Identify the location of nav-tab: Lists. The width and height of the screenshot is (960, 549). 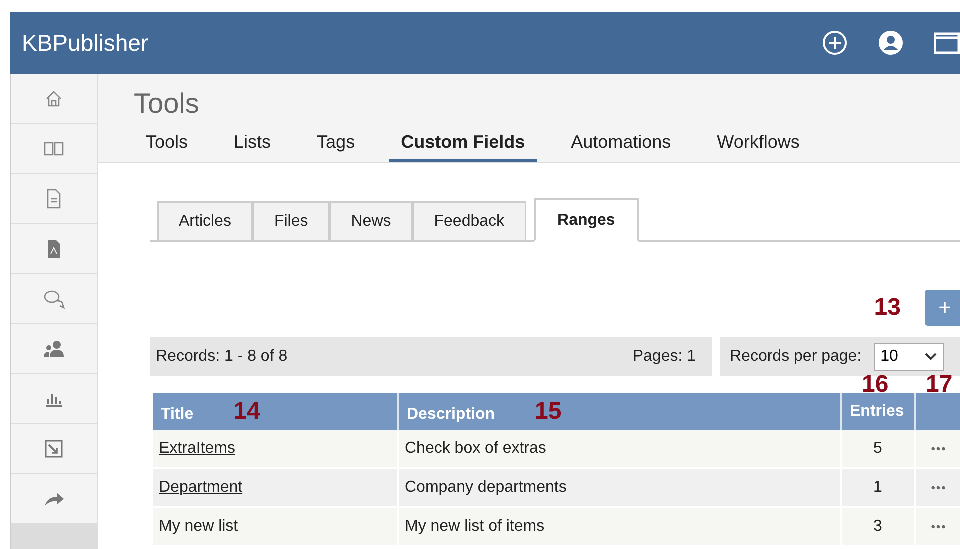
(253, 147).